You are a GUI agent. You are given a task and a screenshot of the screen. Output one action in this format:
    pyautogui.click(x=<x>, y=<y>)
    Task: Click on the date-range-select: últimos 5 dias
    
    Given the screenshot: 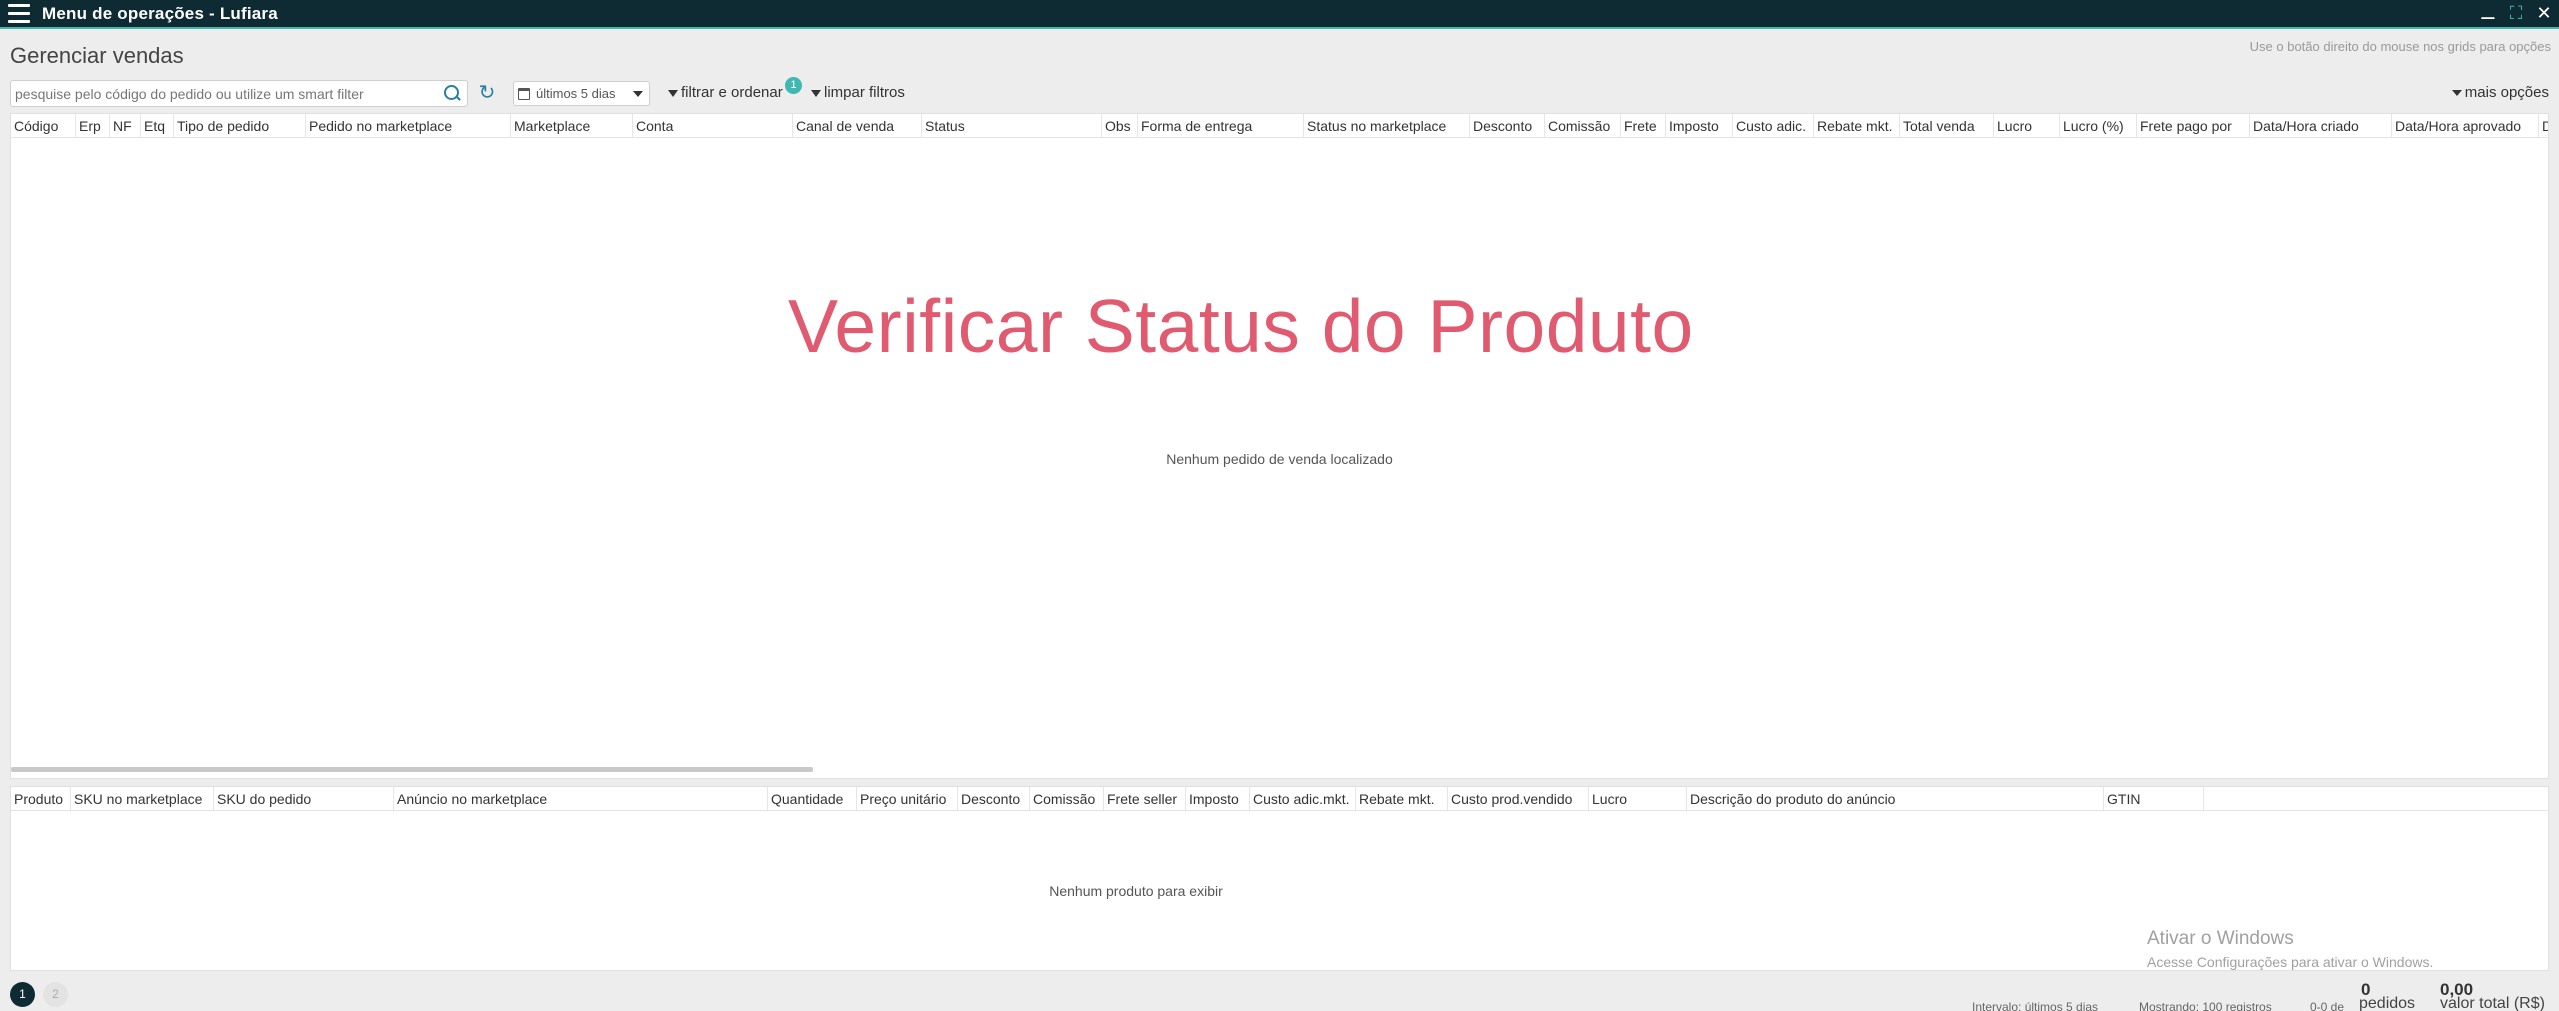 What is the action you would take?
    pyautogui.click(x=581, y=93)
    